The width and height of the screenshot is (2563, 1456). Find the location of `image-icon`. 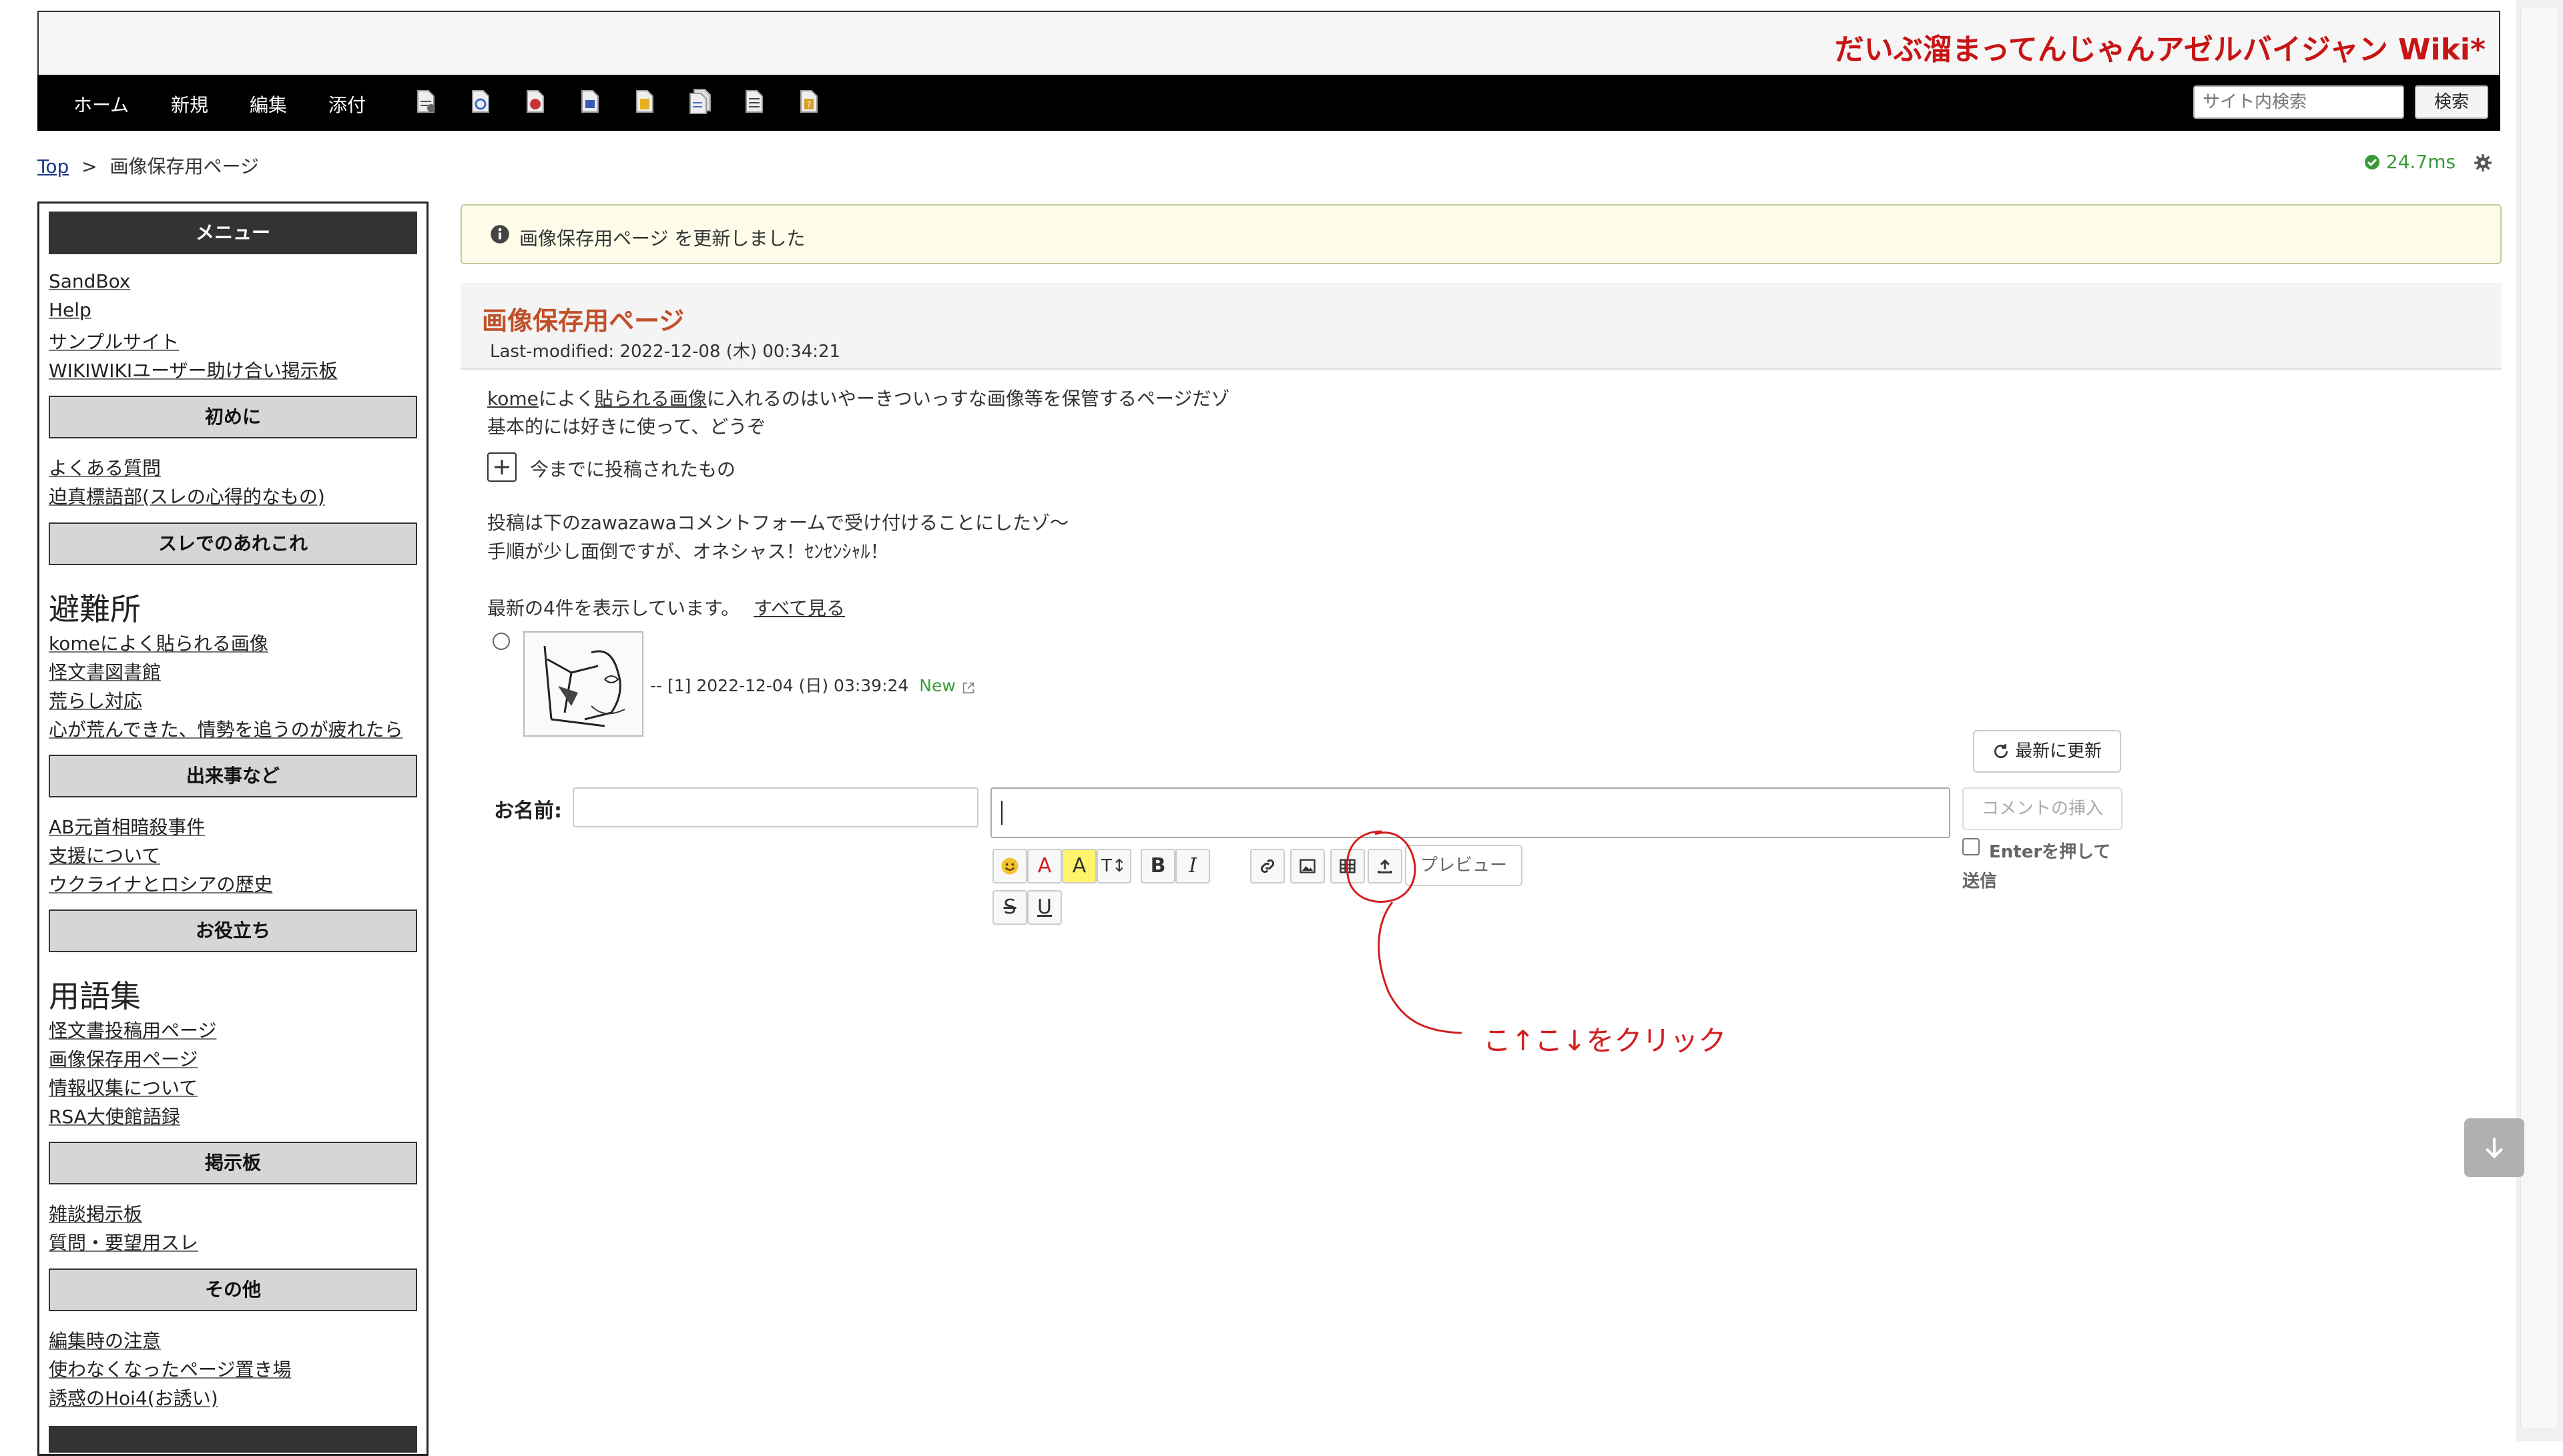

image-icon is located at coordinates (1308, 866).